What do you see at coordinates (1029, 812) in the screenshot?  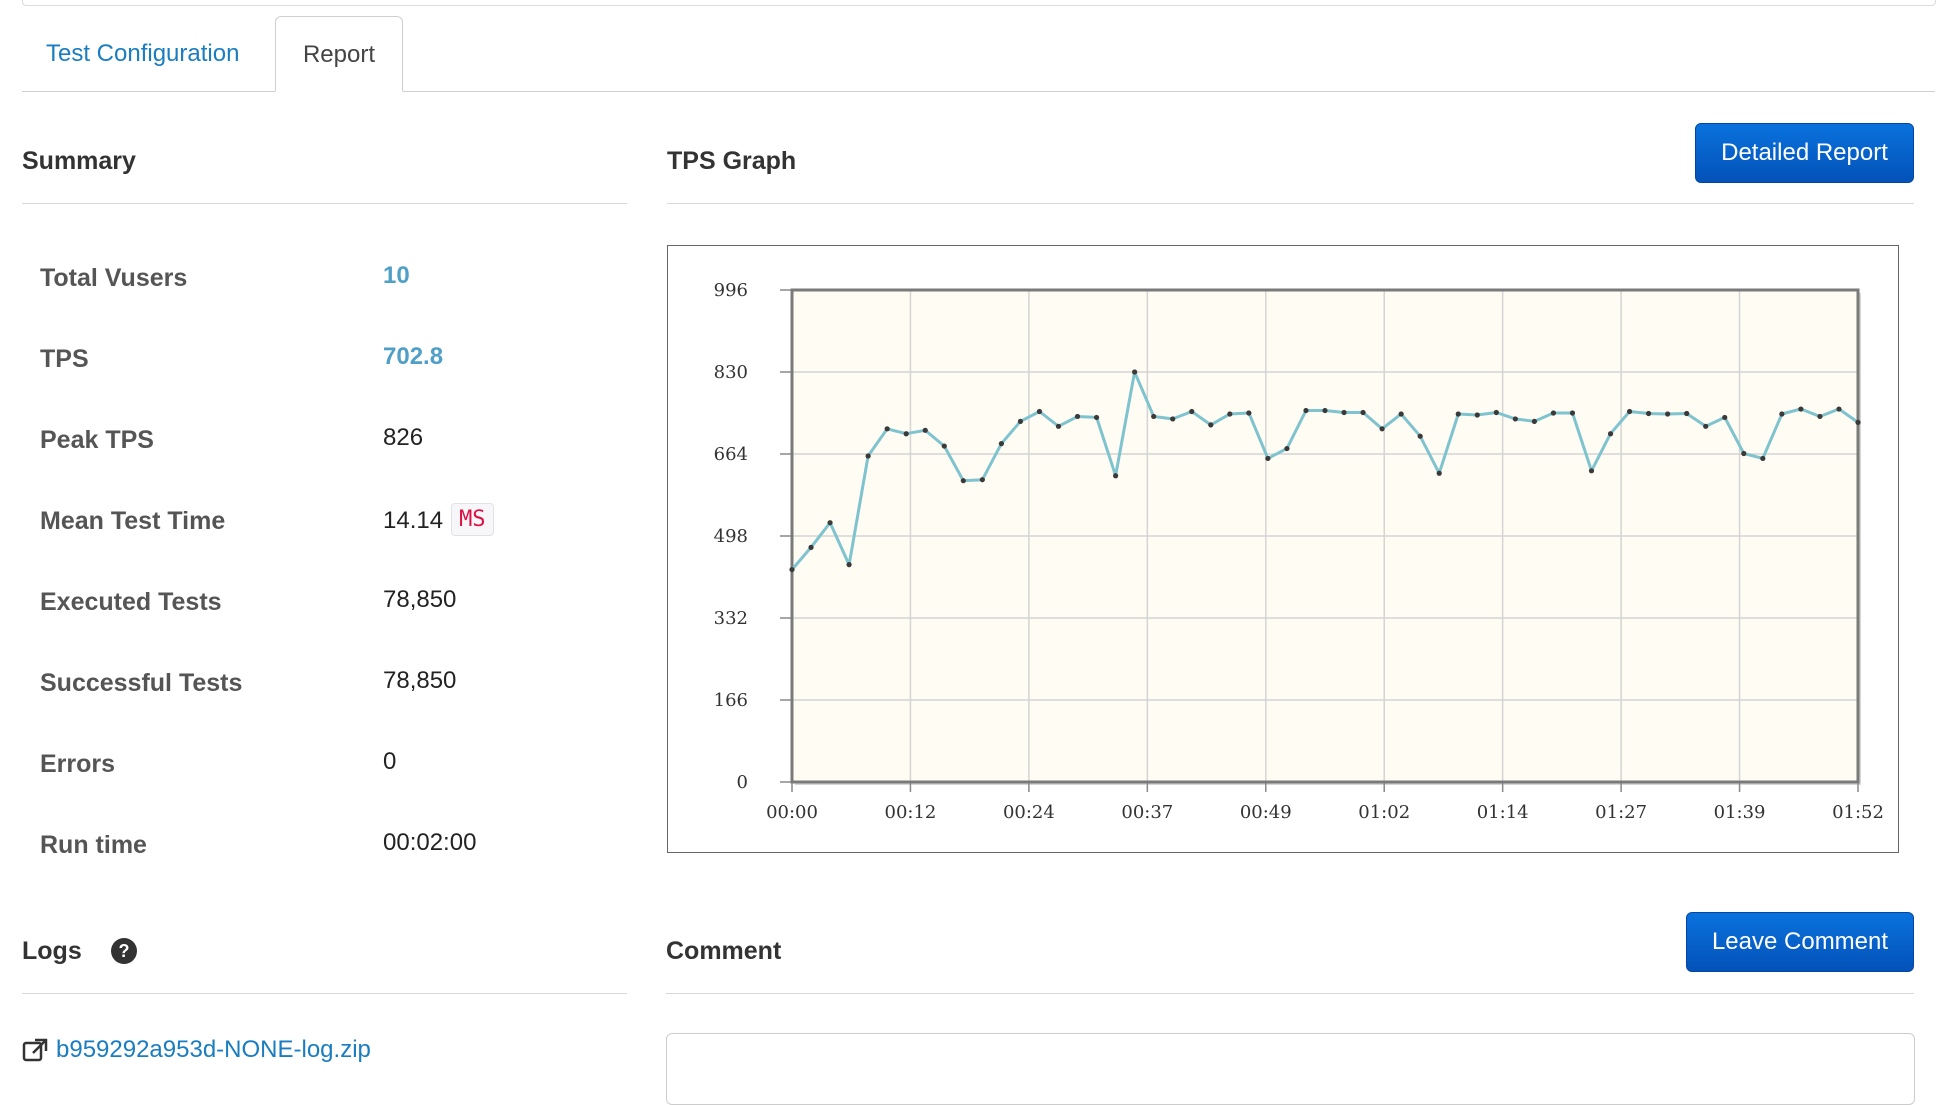 I see `x-tick-label: 00:24` at bounding box center [1029, 812].